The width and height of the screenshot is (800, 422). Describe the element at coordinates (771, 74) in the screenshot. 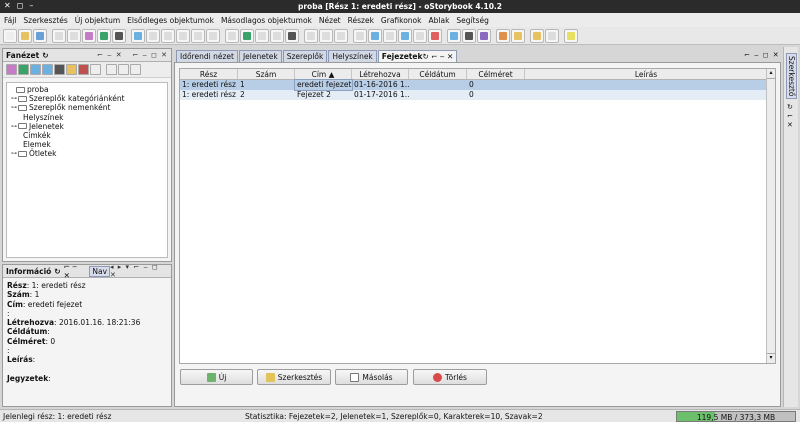

I see `scroll-up-icon: ▴` at that location.